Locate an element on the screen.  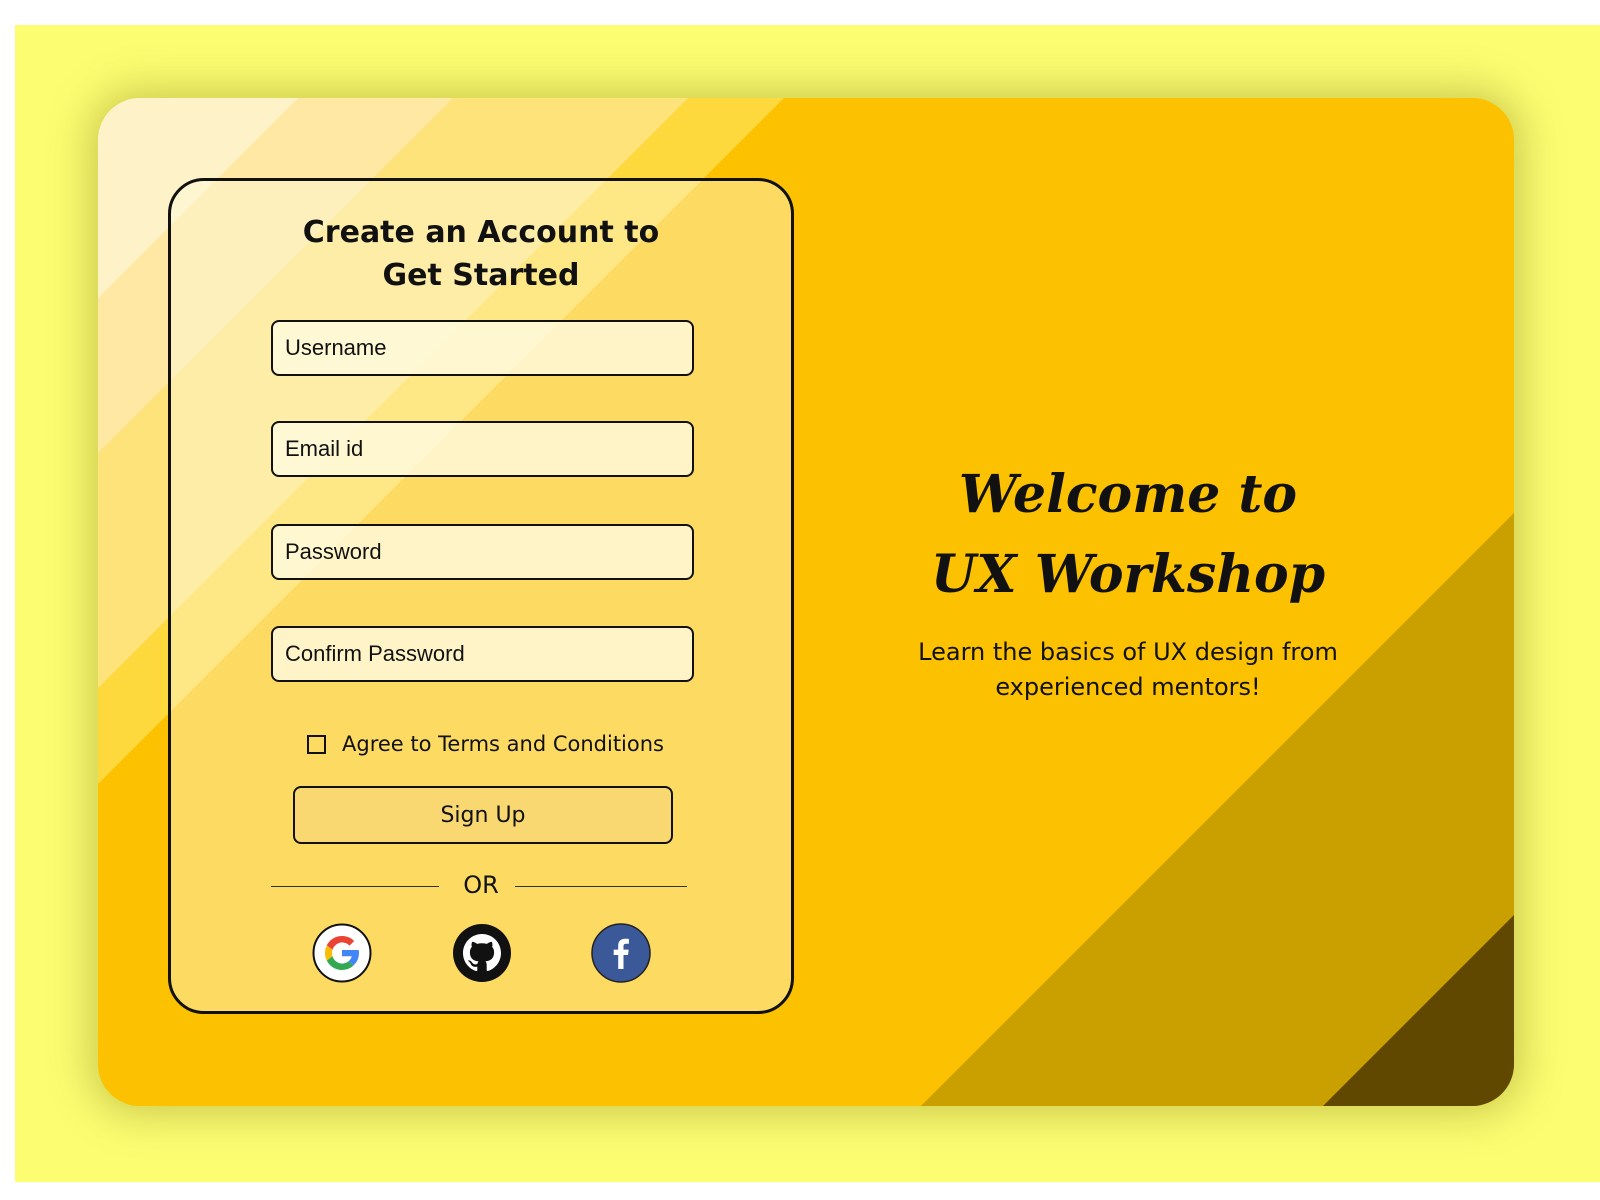
welcome-subtitle-line-1: Learn the basics of UX design from is located at coordinates (1128, 652).